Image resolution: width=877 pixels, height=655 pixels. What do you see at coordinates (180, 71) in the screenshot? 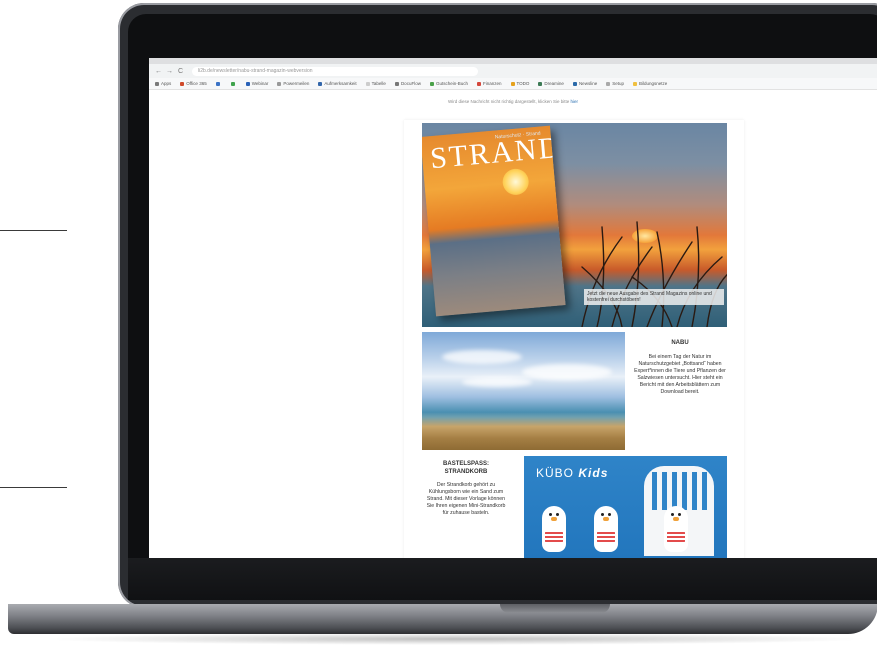
I see `reload-button: C` at bounding box center [180, 71].